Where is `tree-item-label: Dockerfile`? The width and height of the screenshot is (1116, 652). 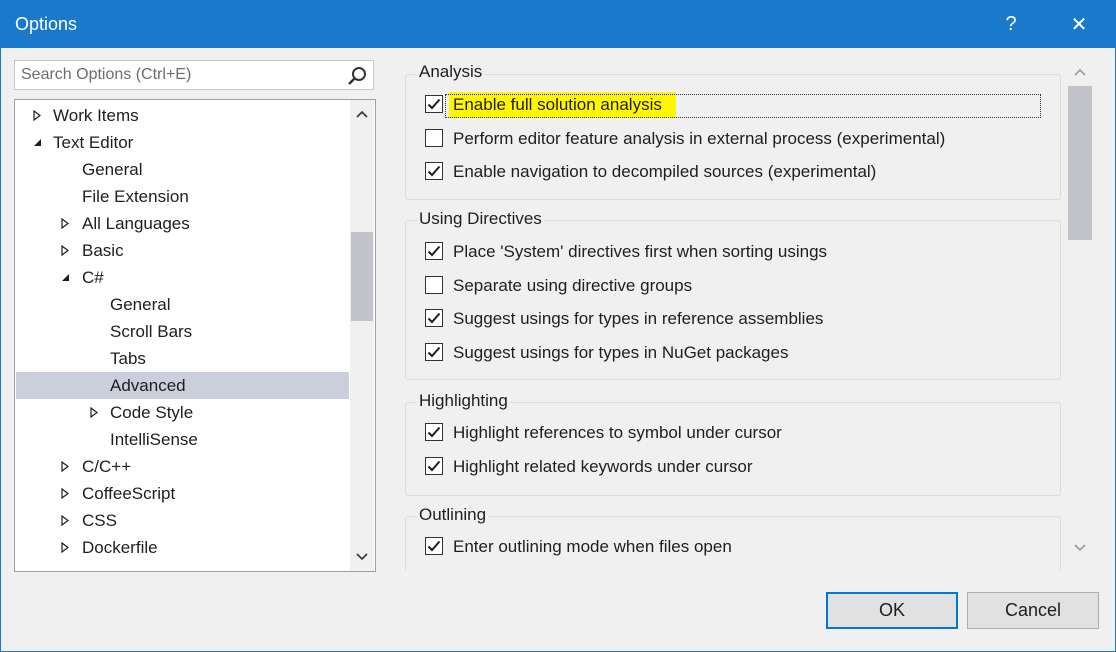
tree-item-label: Dockerfile is located at coordinates (120, 547).